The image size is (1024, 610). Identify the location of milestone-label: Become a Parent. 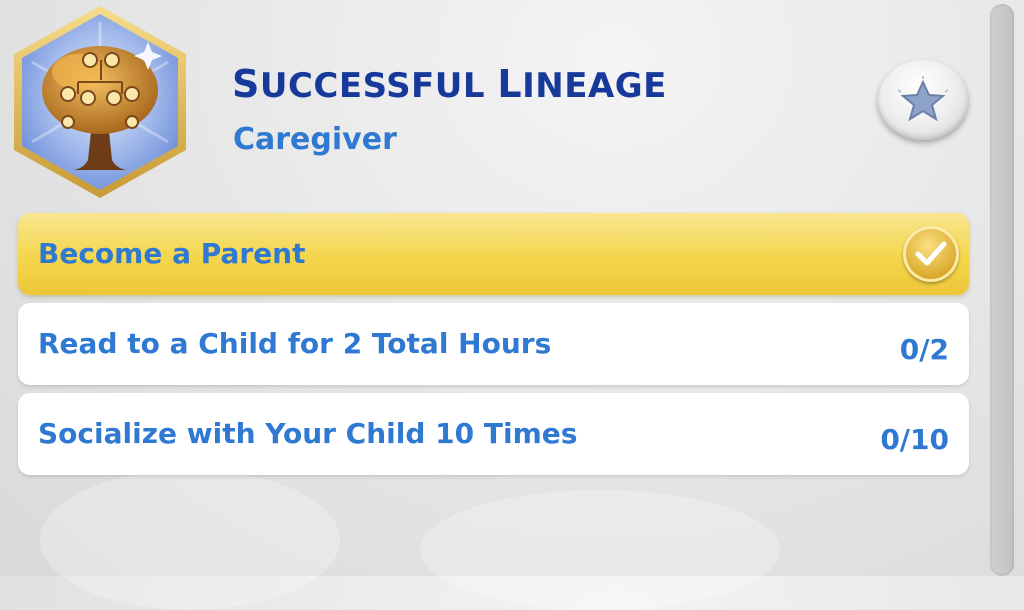
(172, 253).